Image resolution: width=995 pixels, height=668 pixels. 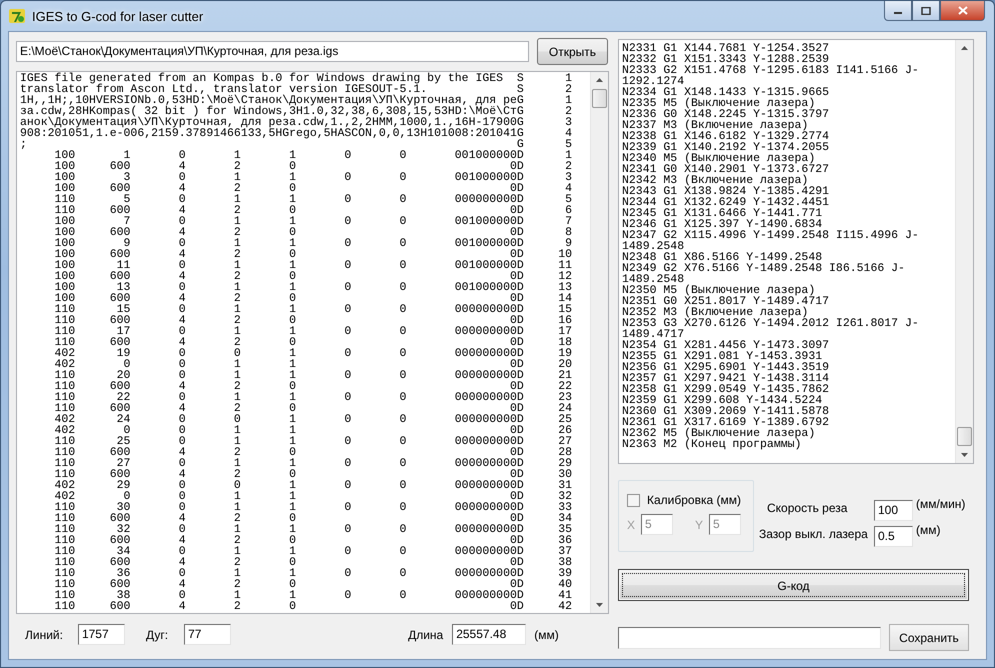 I want to click on minimize-button, so click(x=898, y=11).